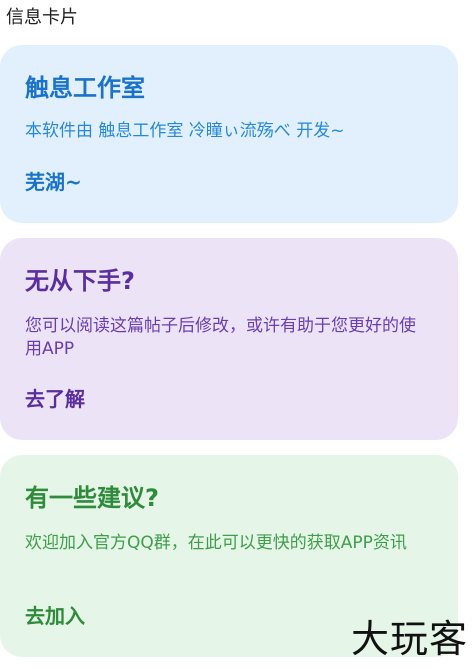 Image resolution: width=474 pixels, height=669 pixels. What do you see at coordinates (409, 639) in the screenshot?
I see `watermark-logo: 大玩客` at bounding box center [409, 639].